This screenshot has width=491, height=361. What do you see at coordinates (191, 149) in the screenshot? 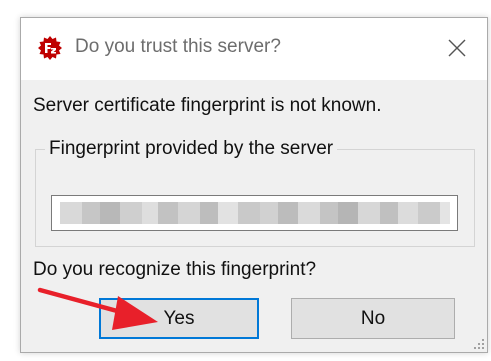
I see `fingerprint-group-label: Fingerprint provided by the server` at bounding box center [191, 149].